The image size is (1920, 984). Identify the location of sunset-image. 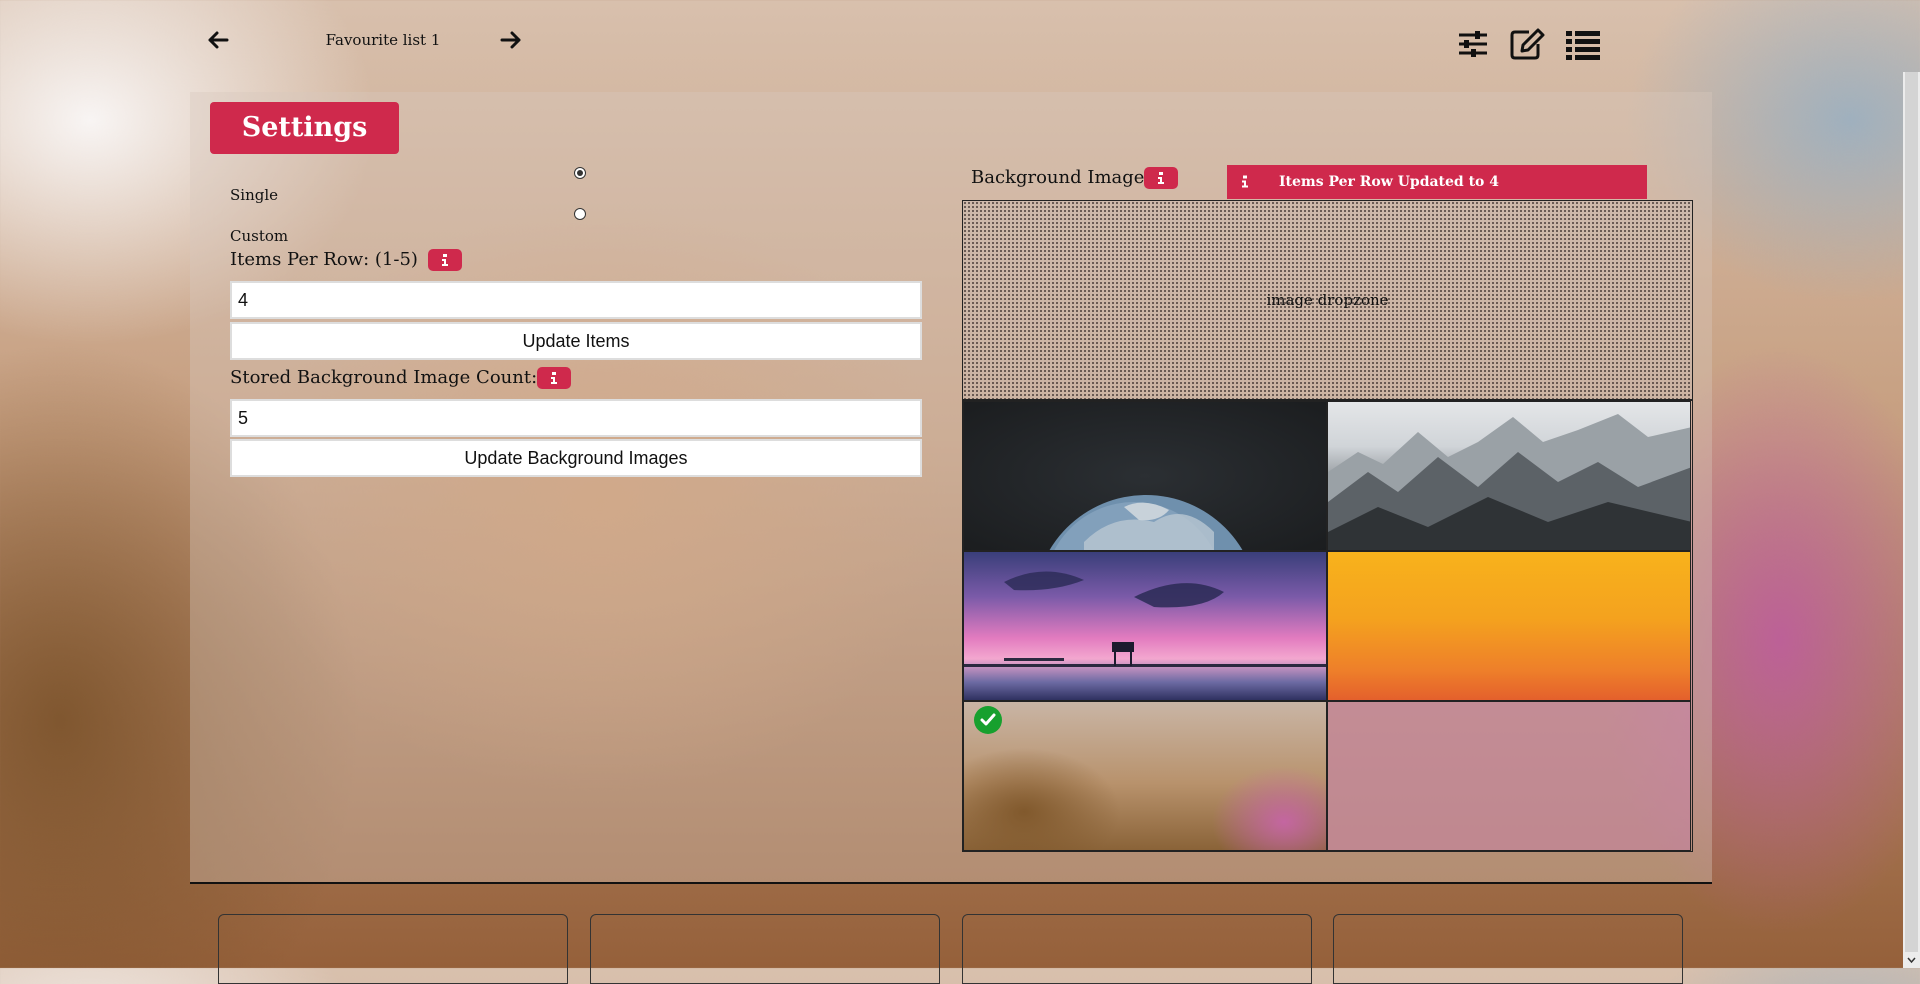
(1145, 619).